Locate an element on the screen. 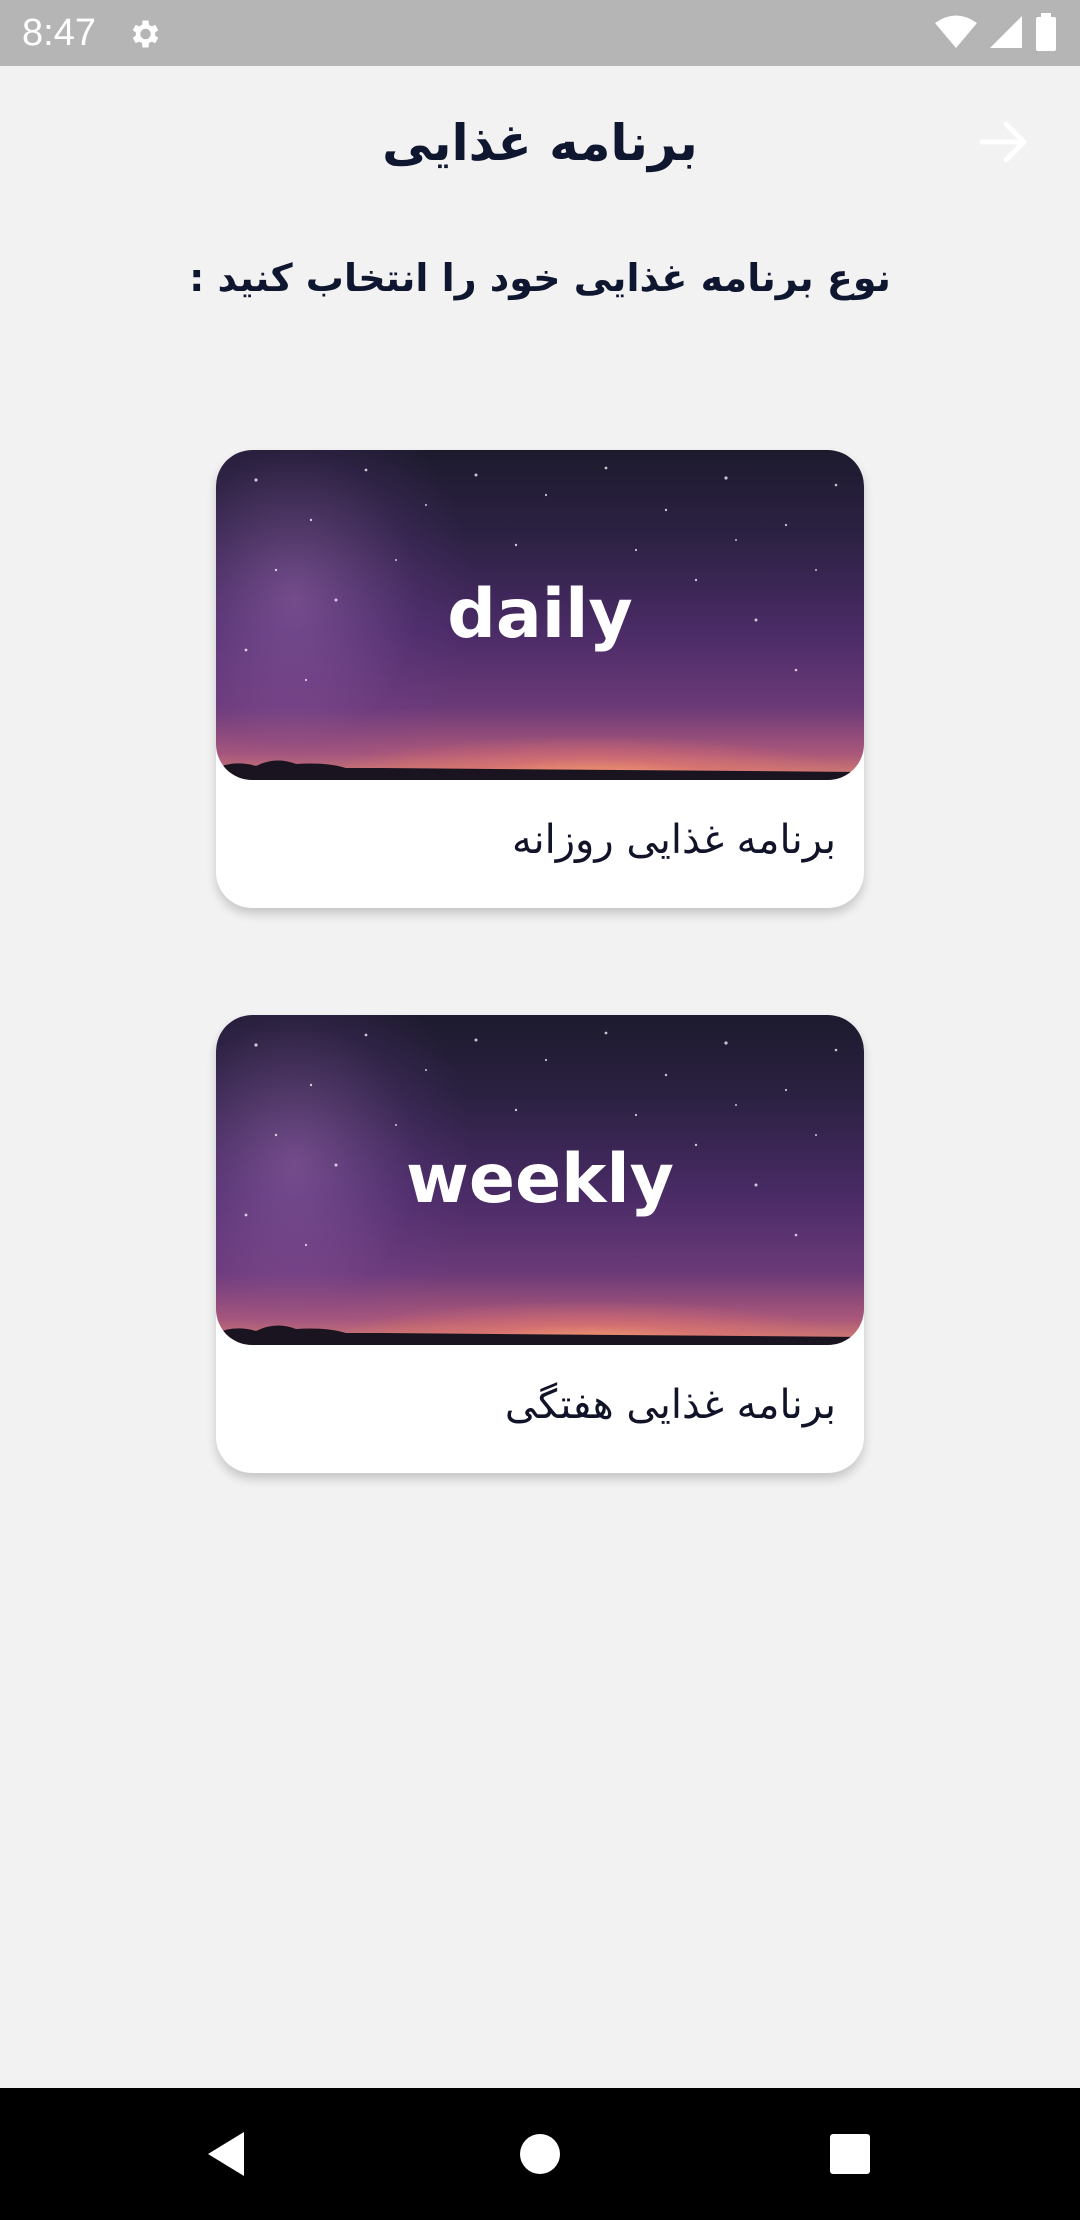 The height and width of the screenshot is (2220, 1080). back-triangle-icon is located at coordinates (226, 2154).